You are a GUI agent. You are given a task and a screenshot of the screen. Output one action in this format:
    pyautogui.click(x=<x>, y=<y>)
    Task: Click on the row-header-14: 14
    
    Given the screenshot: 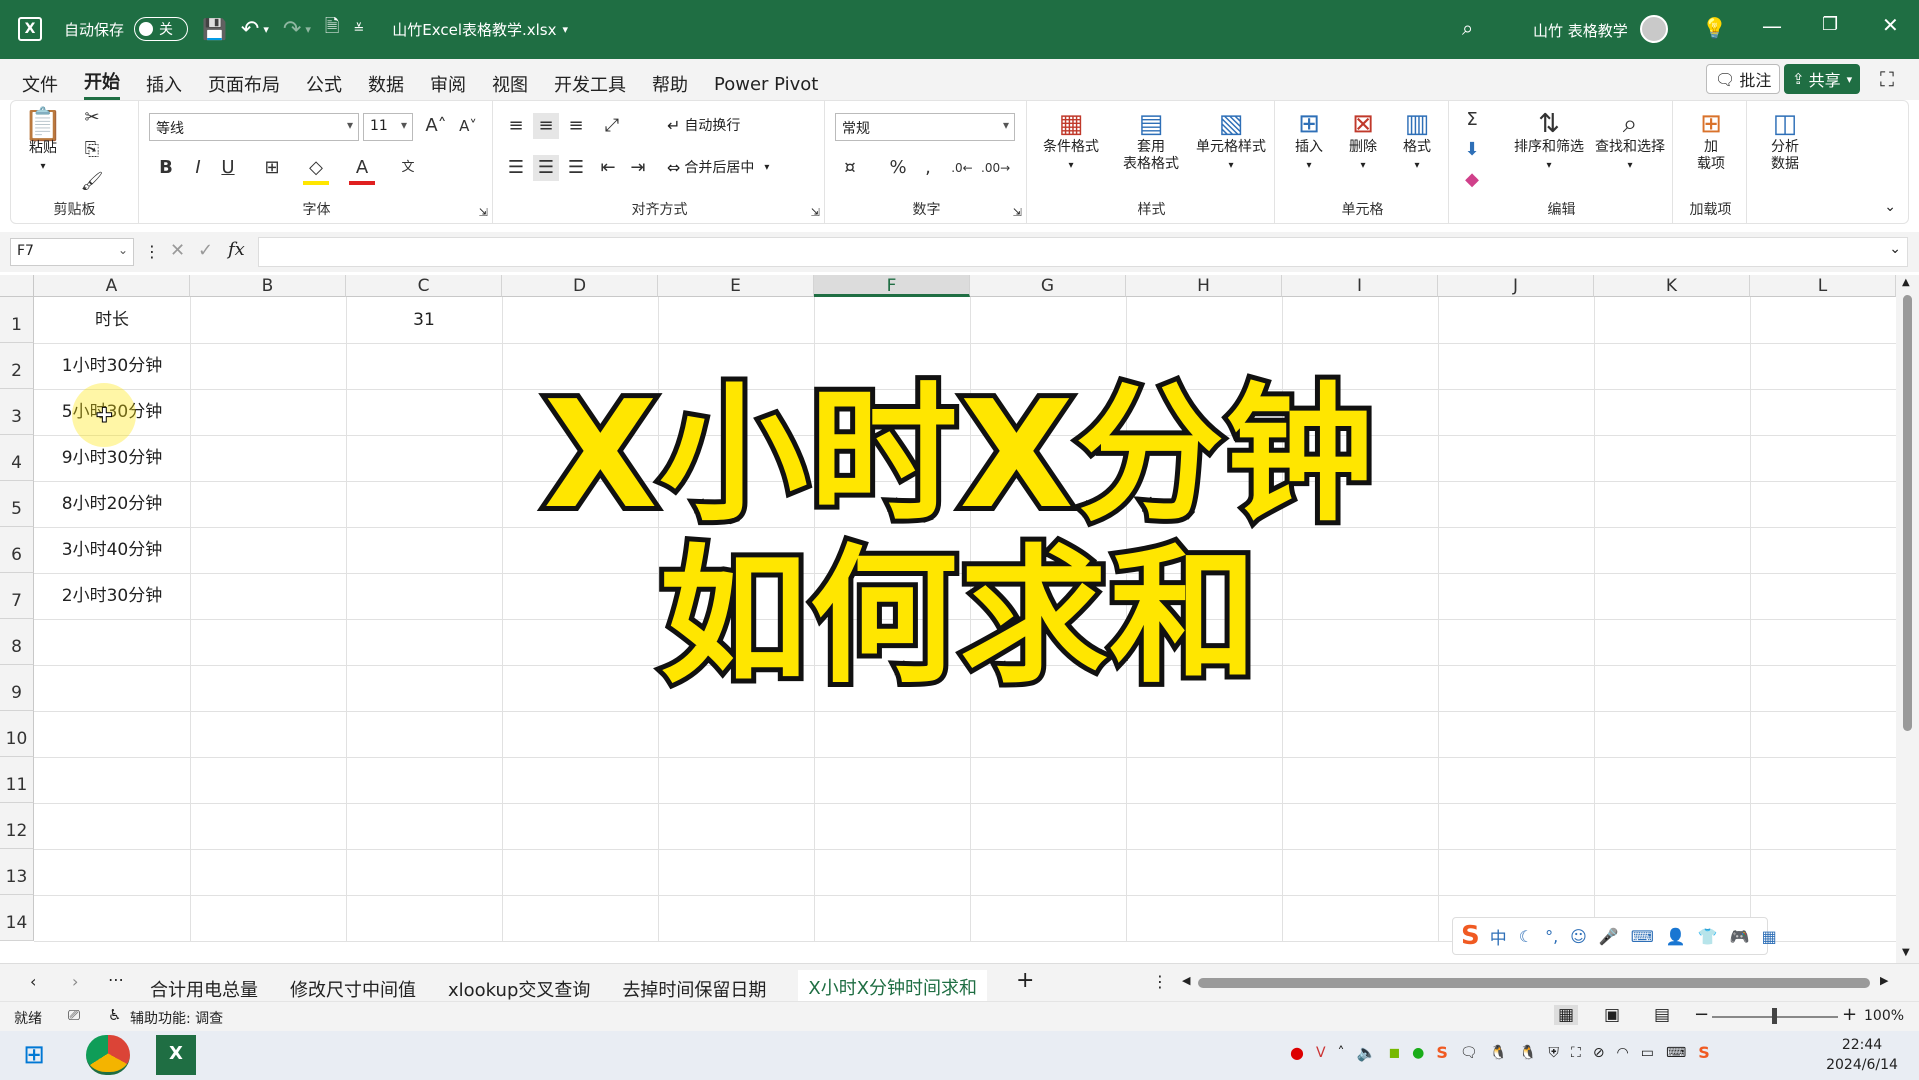 What is the action you would take?
    pyautogui.click(x=17, y=918)
    